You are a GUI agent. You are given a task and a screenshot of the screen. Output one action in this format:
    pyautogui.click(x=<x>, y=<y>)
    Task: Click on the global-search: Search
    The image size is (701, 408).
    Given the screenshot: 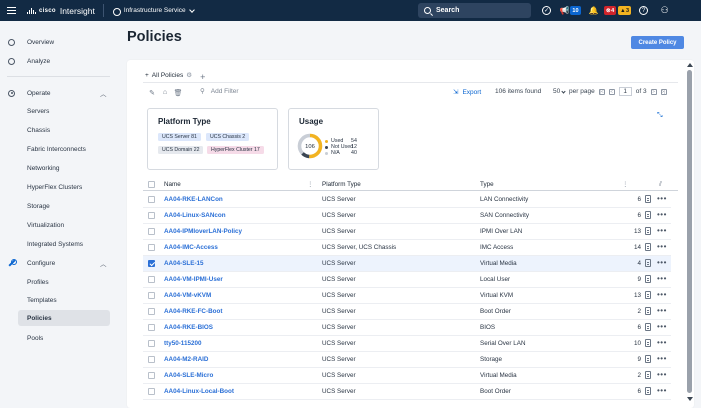 What is the action you would take?
    pyautogui.click(x=474, y=10)
    